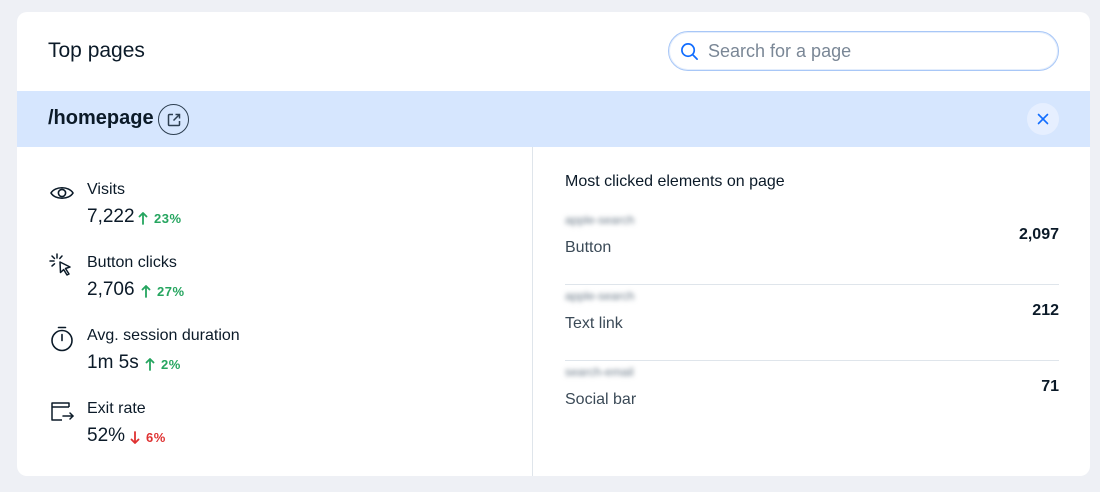 This screenshot has width=1100, height=492. I want to click on metric-label: Visits, so click(106, 189).